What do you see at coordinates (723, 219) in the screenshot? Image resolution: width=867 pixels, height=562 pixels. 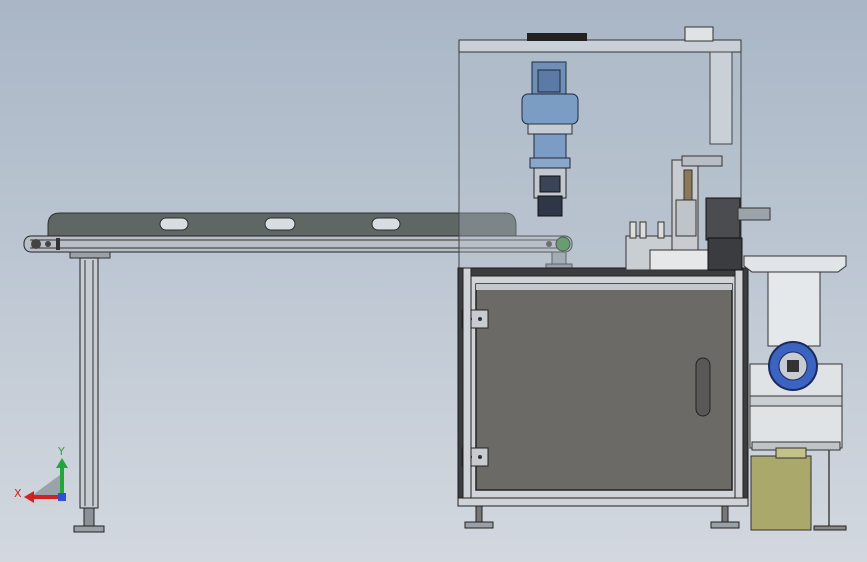 I see `dark-actuator` at bounding box center [723, 219].